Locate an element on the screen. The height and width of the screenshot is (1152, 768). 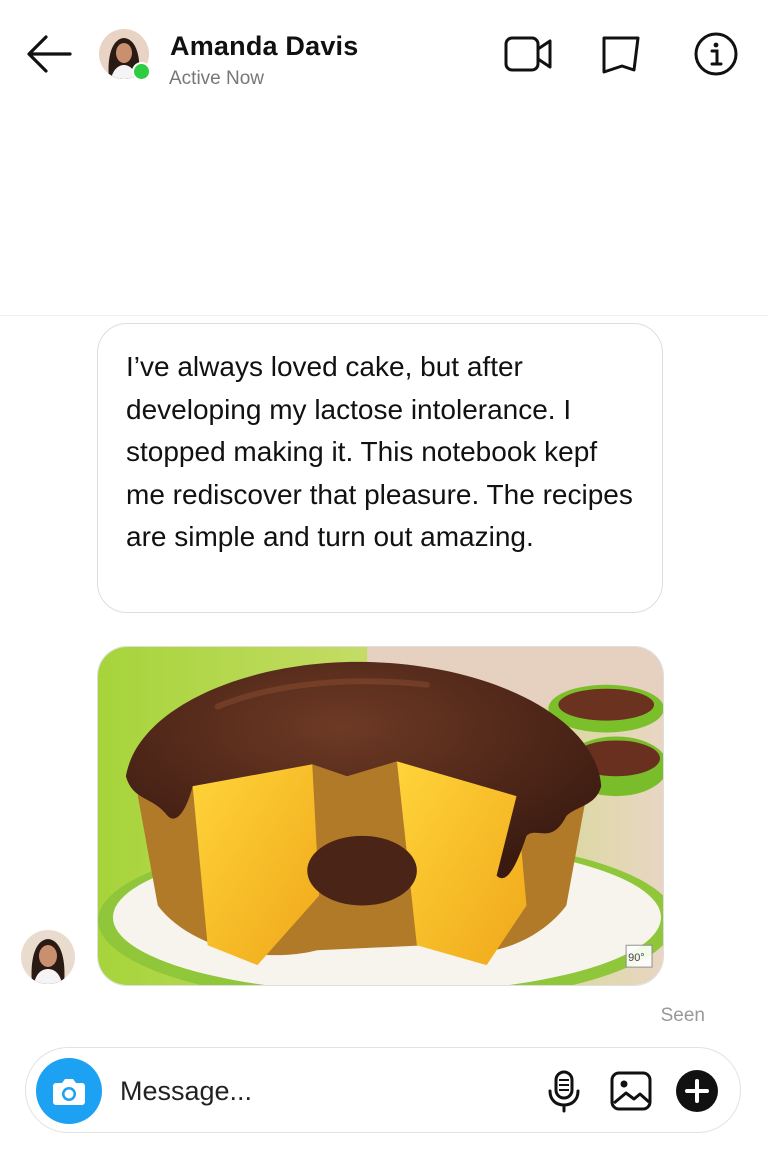
camera-icon is located at coordinates (69, 1091).